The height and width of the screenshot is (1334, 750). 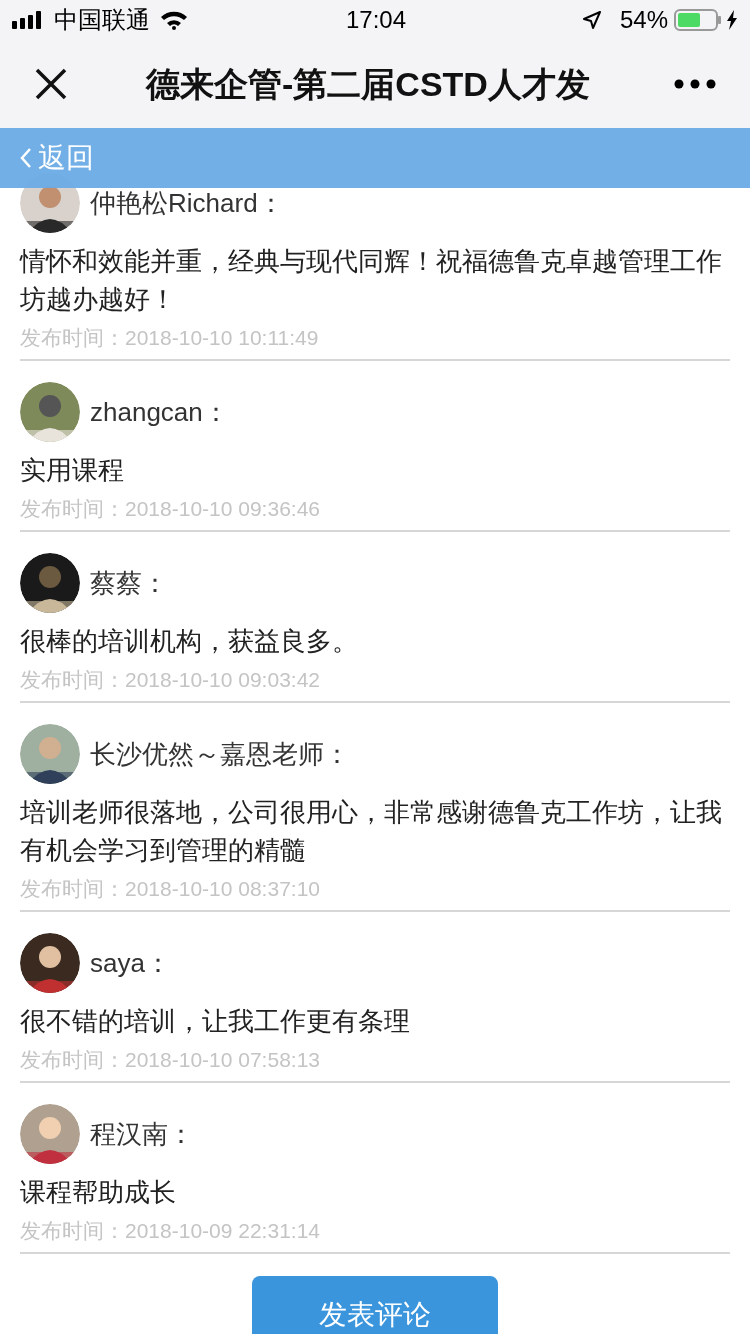 I want to click on clock-time: 17:04, so click(x=376, y=20).